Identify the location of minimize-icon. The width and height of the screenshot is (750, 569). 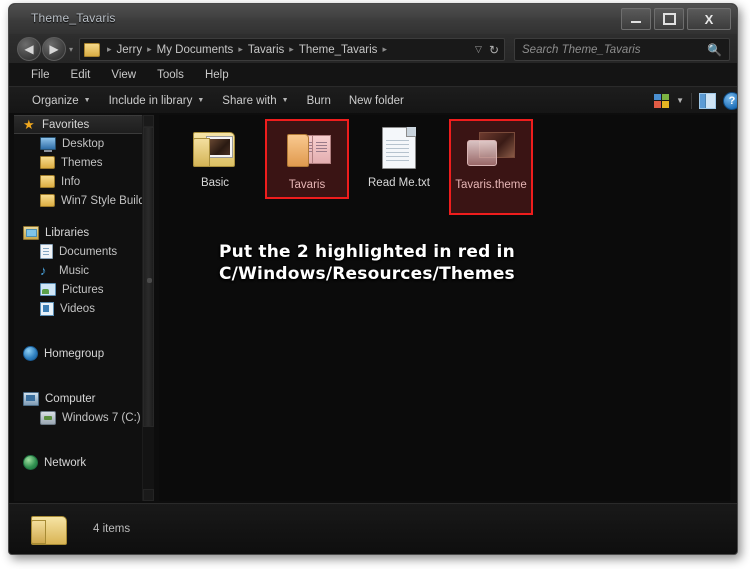
(636, 22).